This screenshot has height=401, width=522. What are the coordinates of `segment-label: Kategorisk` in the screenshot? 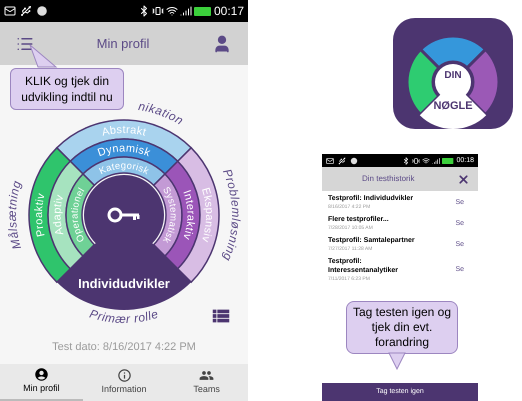 It's located at (124, 169).